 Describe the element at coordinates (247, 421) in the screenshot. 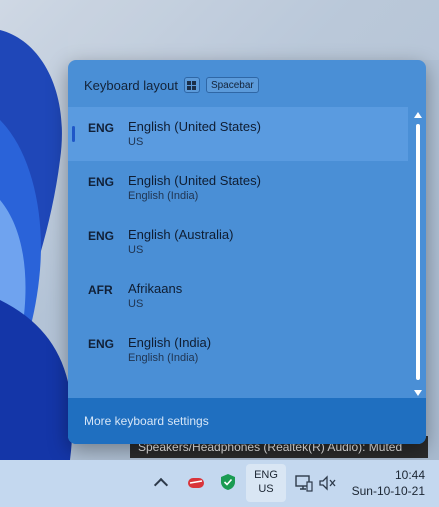

I see `flyout-footer: More keyboard settings` at that location.